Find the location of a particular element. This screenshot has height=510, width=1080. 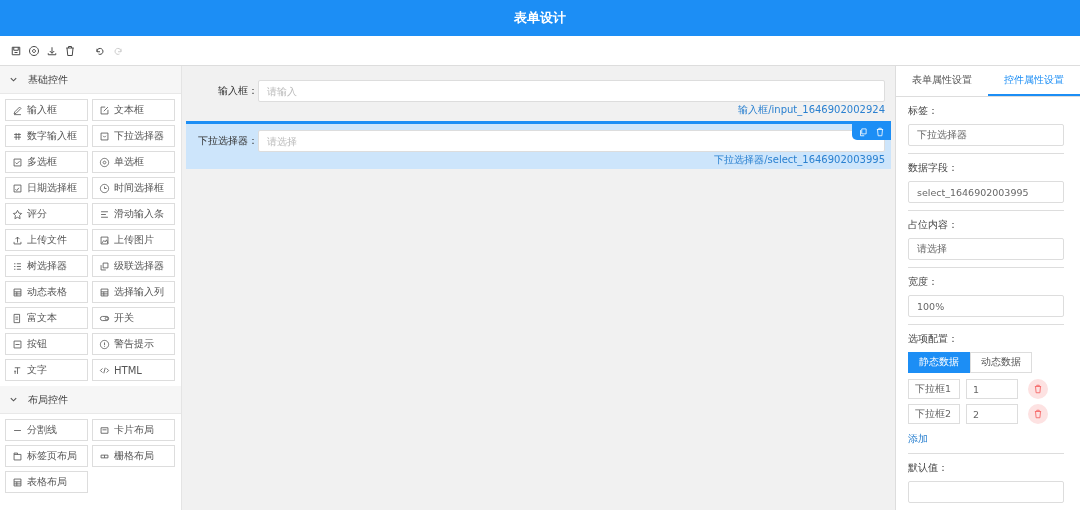

input-field: 请输入 is located at coordinates (571, 91).